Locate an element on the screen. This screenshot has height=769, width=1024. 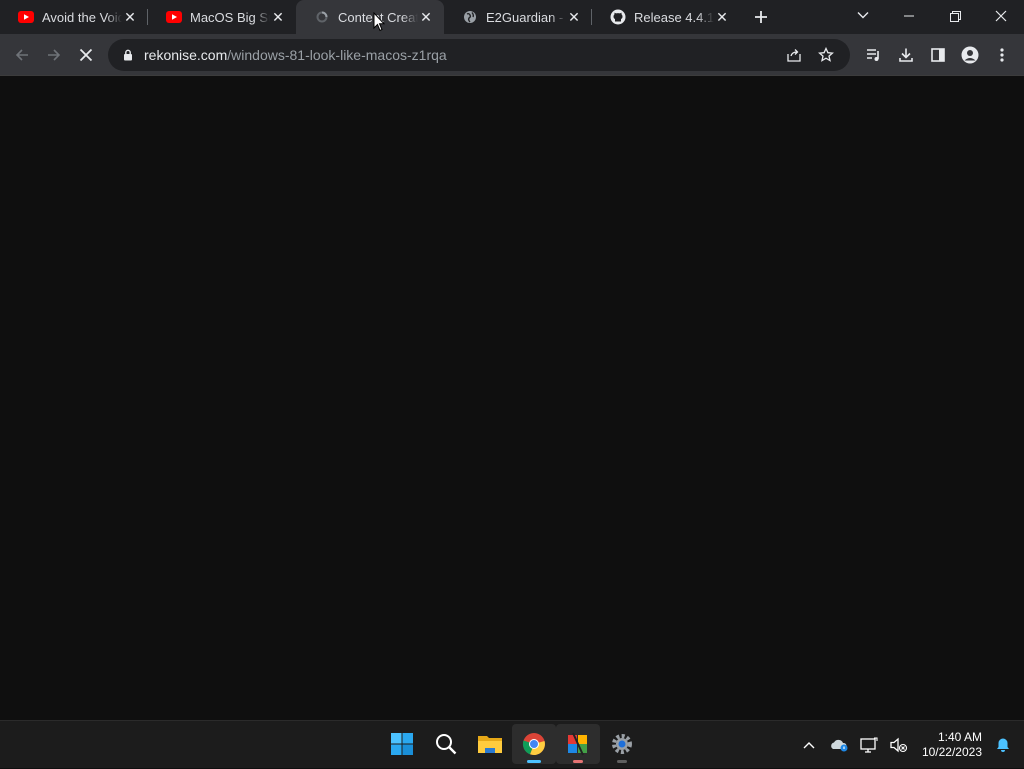
volume-muted-icon is located at coordinates (898, 745).